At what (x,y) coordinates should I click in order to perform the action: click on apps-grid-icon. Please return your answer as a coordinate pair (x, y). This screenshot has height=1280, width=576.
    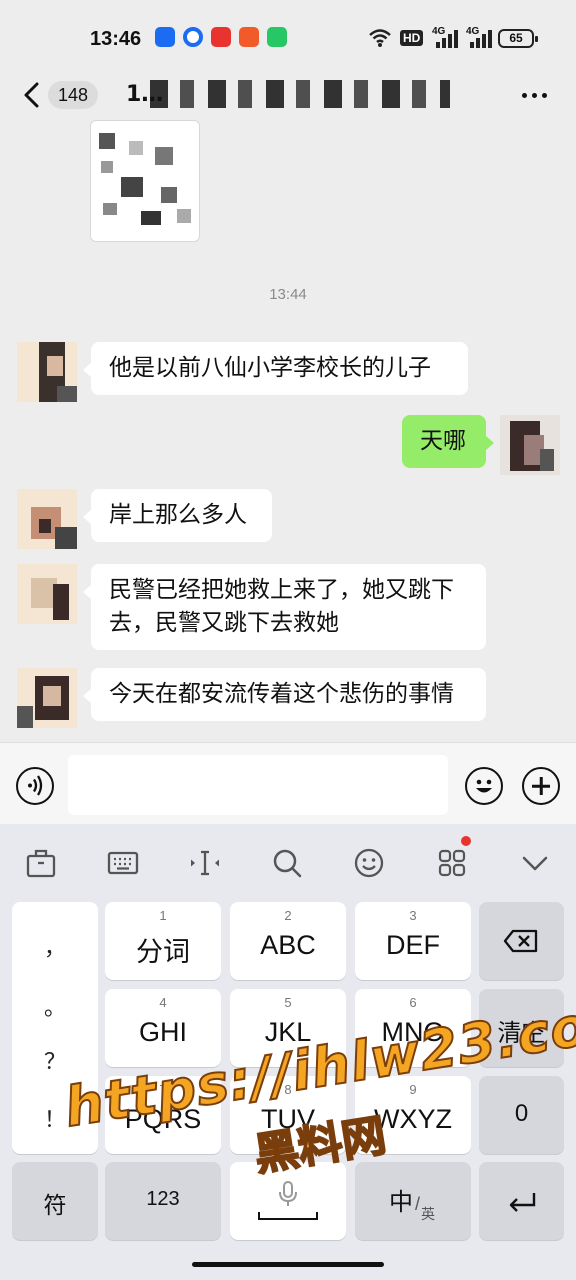
    Looking at the image, I should click on (452, 863).